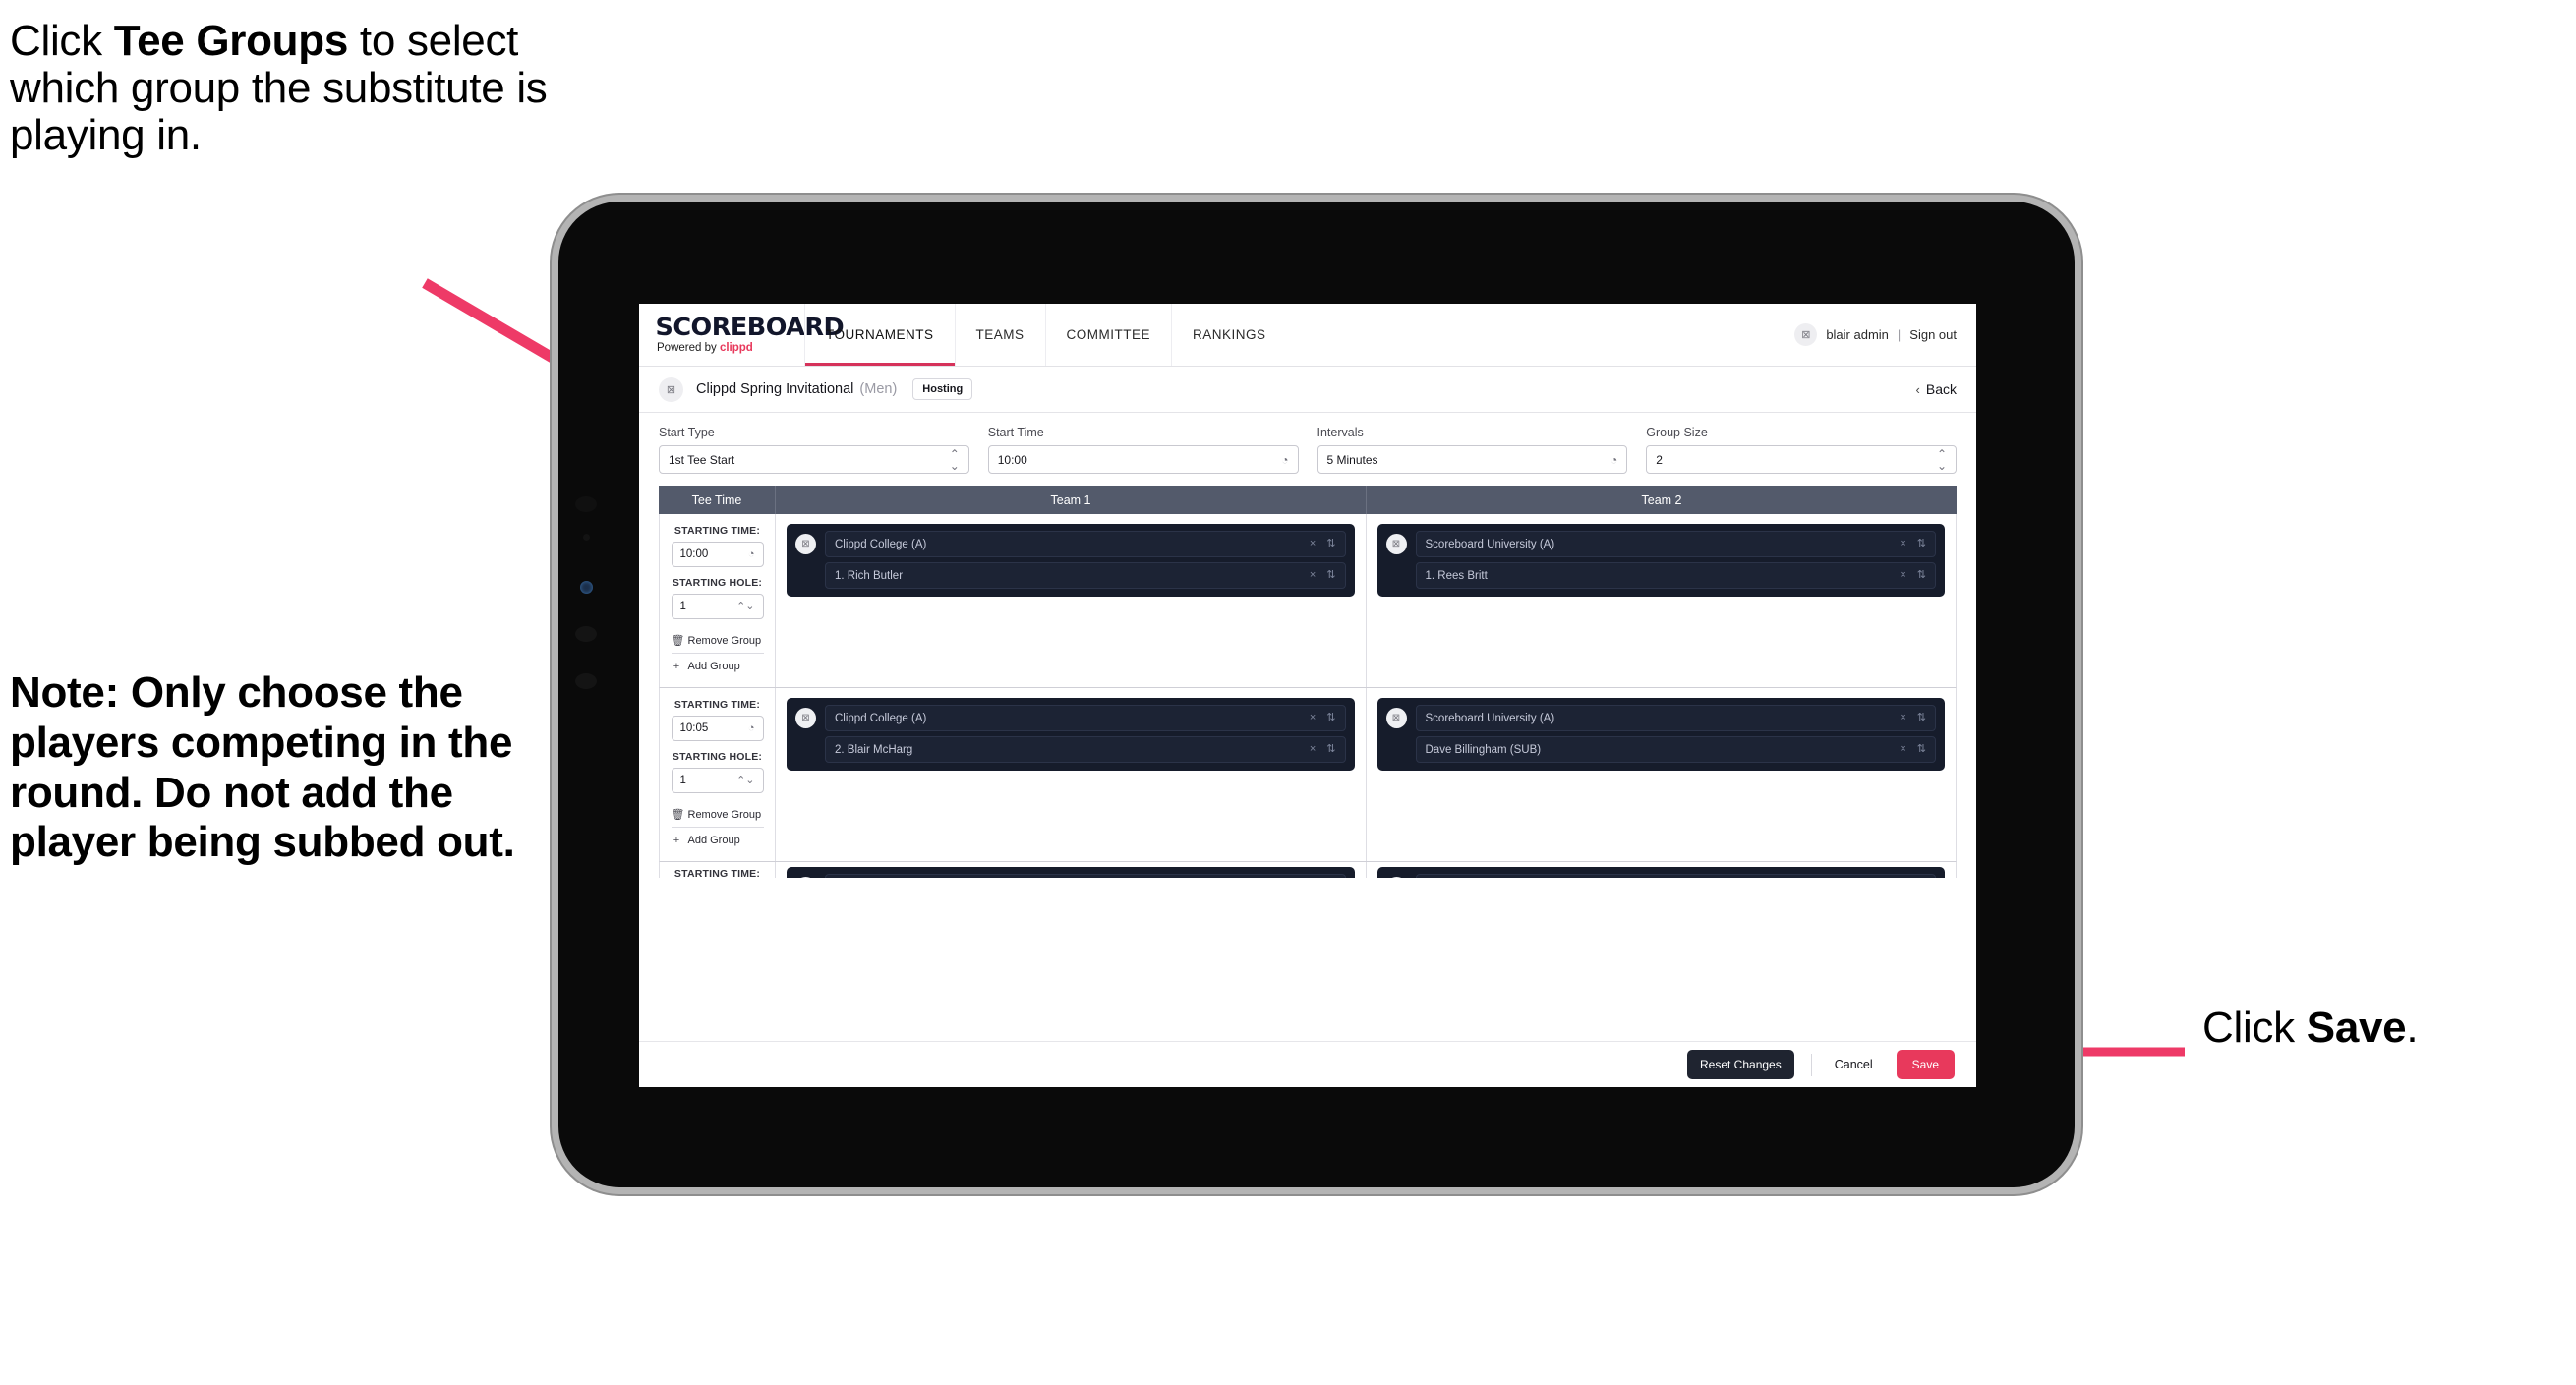  I want to click on player-chip-2: 1. Rees Britt × ⇅, so click(1675, 575).